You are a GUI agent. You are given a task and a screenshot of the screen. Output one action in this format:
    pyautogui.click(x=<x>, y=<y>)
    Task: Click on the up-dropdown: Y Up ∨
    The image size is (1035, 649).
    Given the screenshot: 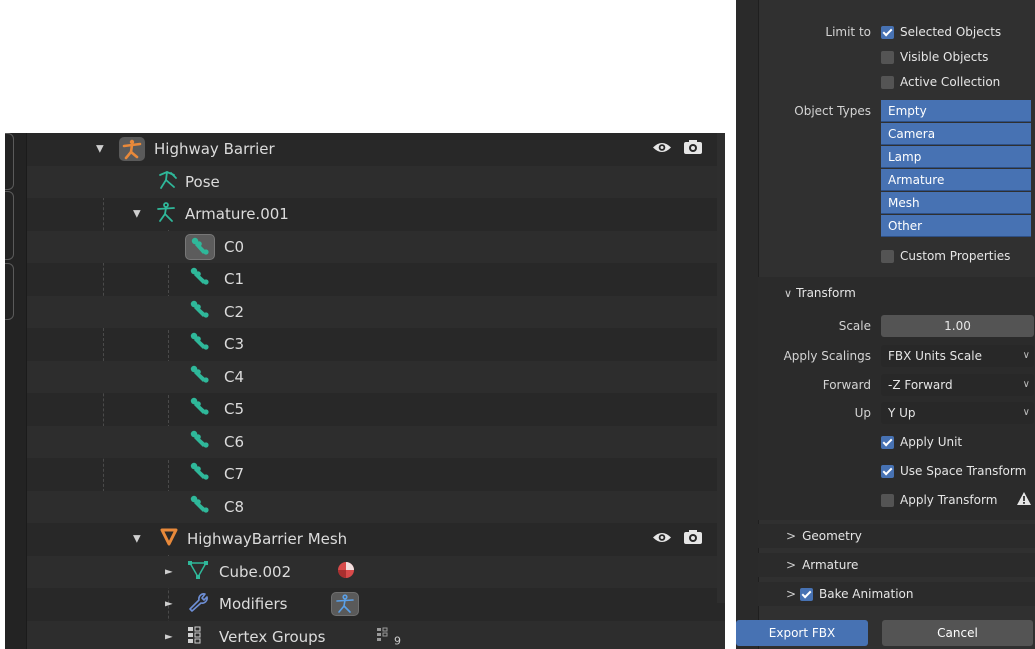 What is the action you would take?
    pyautogui.click(x=957, y=413)
    